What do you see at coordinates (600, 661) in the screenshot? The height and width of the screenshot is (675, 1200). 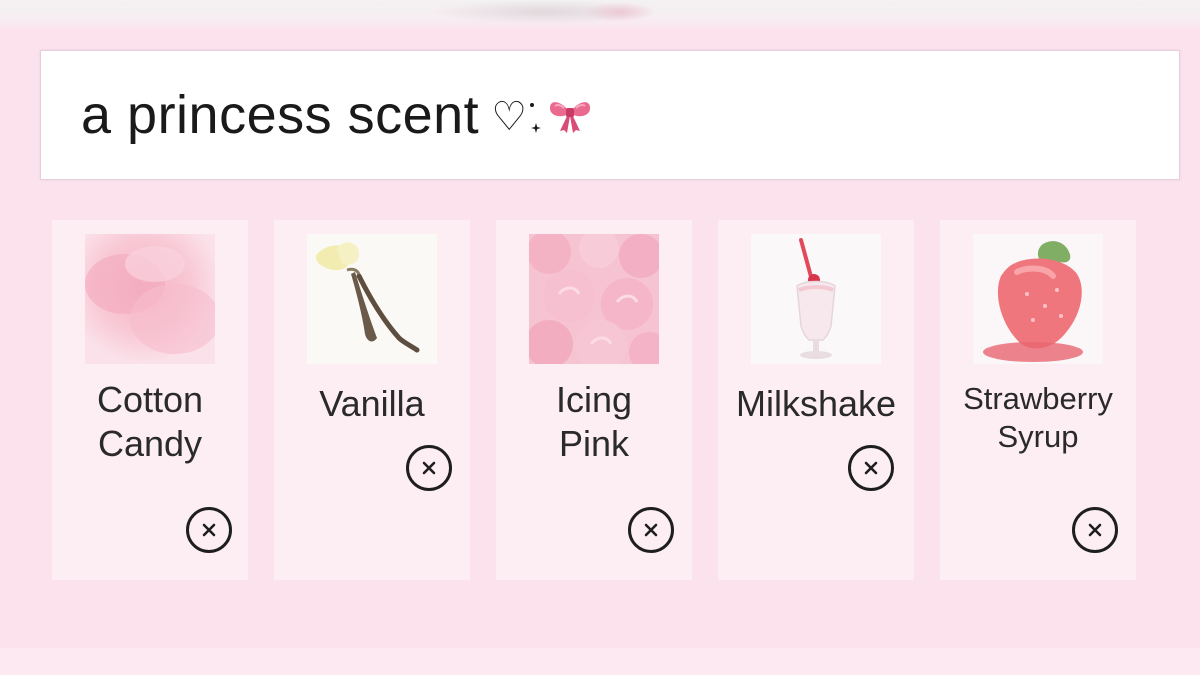 I see `bottom-bar` at bounding box center [600, 661].